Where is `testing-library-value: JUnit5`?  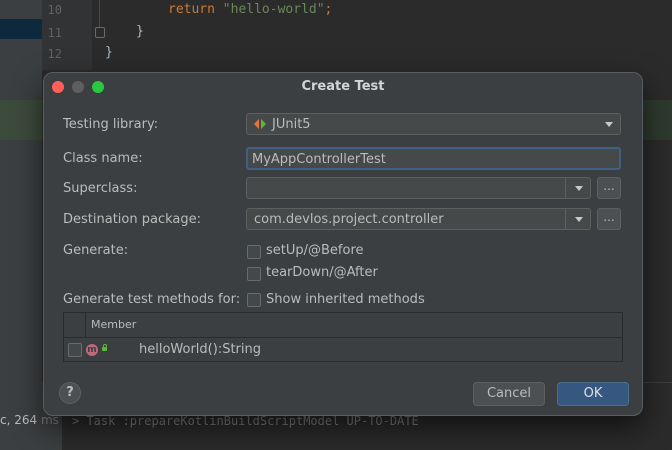 testing-library-value: JUnit5 is located at coordinates (291, 124).